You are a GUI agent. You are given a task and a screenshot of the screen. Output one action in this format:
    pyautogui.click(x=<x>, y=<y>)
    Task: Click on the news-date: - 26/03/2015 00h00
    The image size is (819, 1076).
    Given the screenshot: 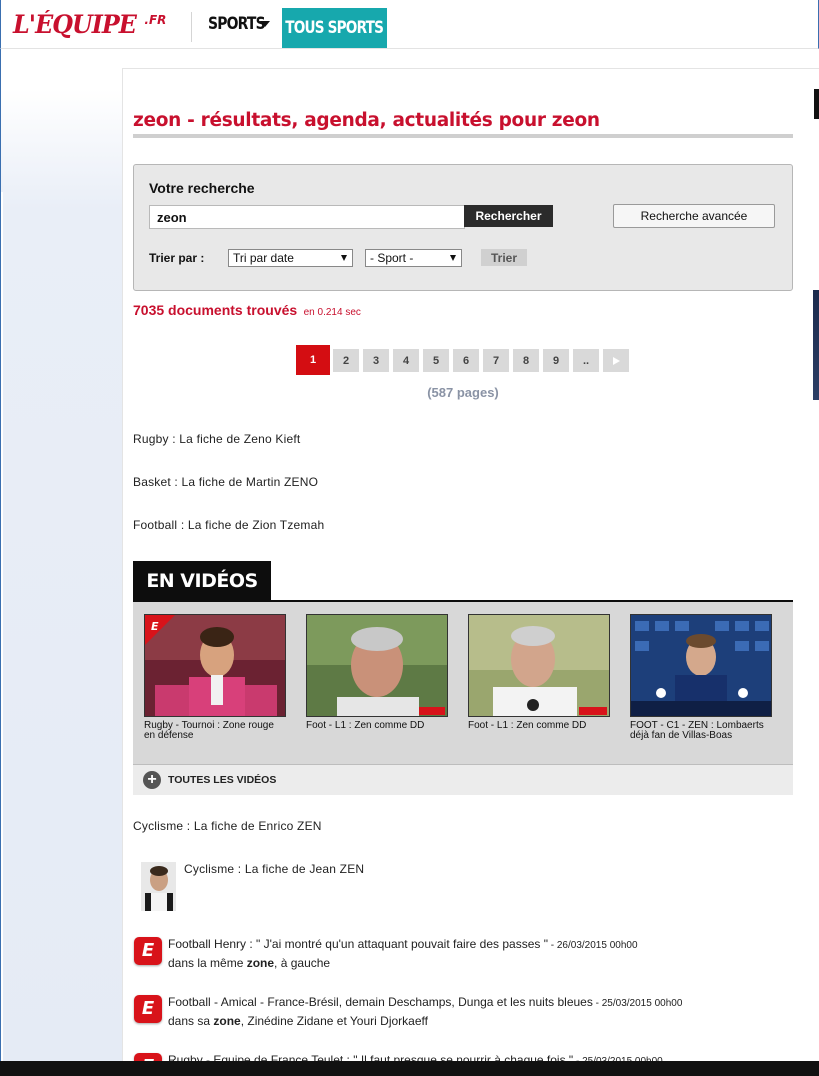 What is the action you would take?
    pyautogui.click(x=592, y=945)
    